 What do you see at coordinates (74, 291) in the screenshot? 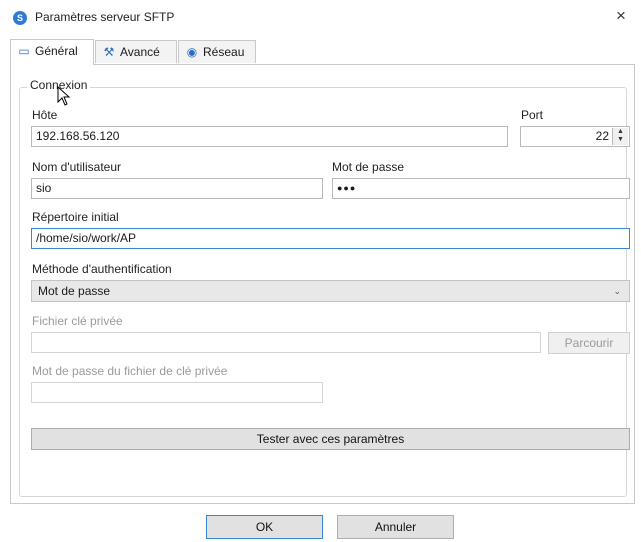
I see `auth-method-value: Mot de passe` at bounding box center [74, 291].